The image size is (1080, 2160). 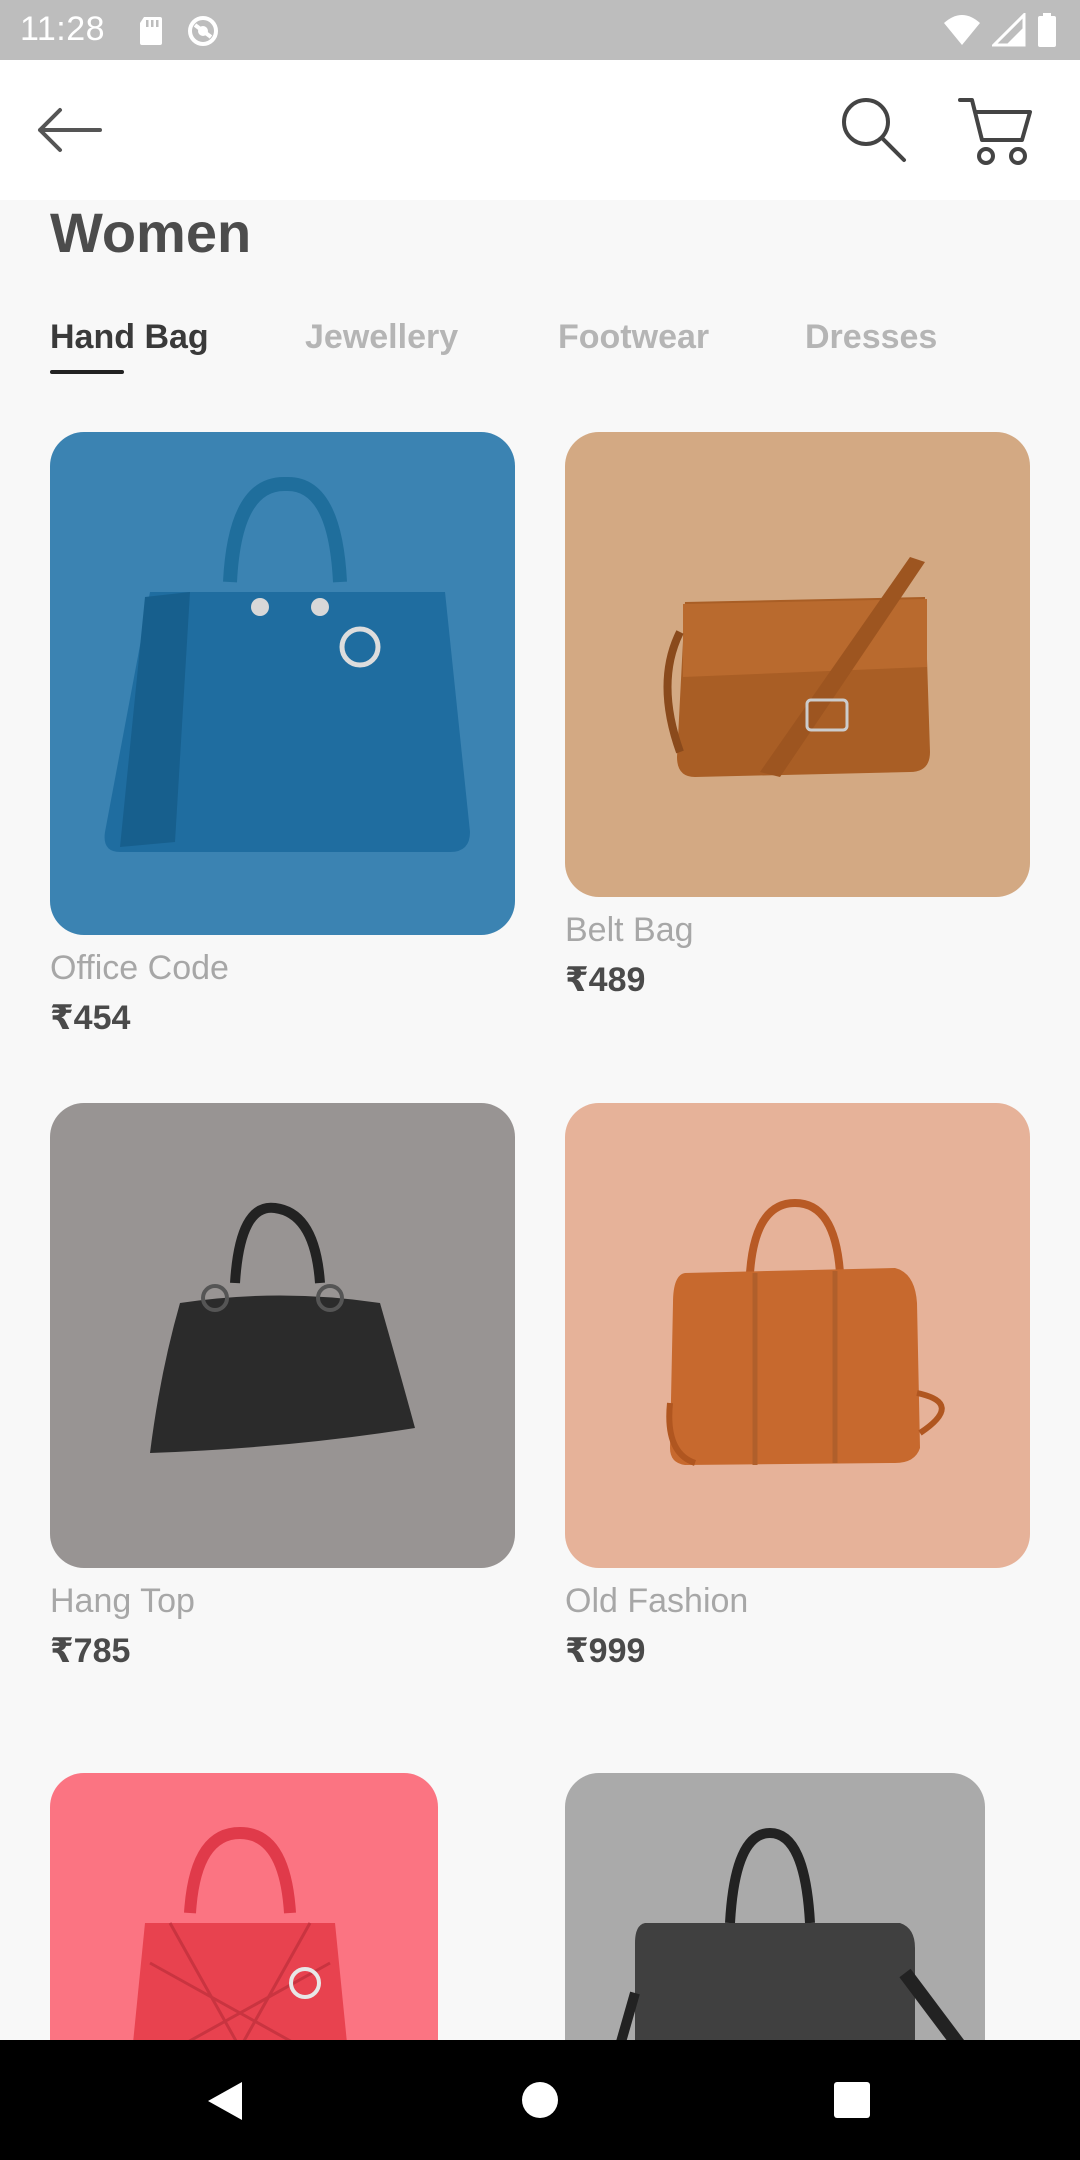 I want to click on cart-icon, so click(x=995, y=131).